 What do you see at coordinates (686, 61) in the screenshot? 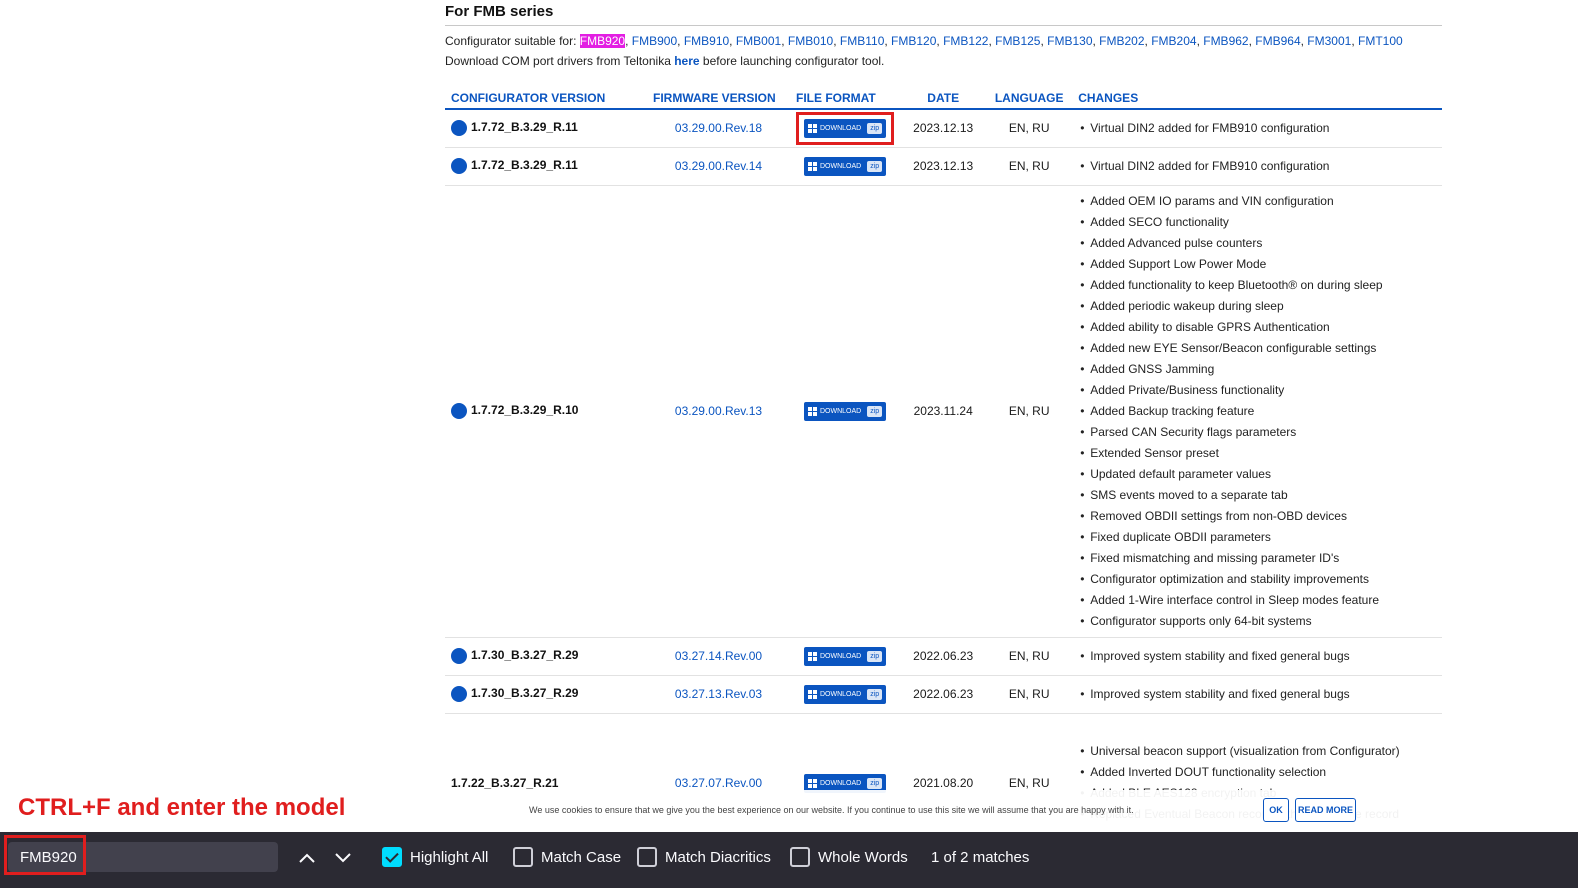
I see `drivers-here-link: here` at bounding box center [686, 61].